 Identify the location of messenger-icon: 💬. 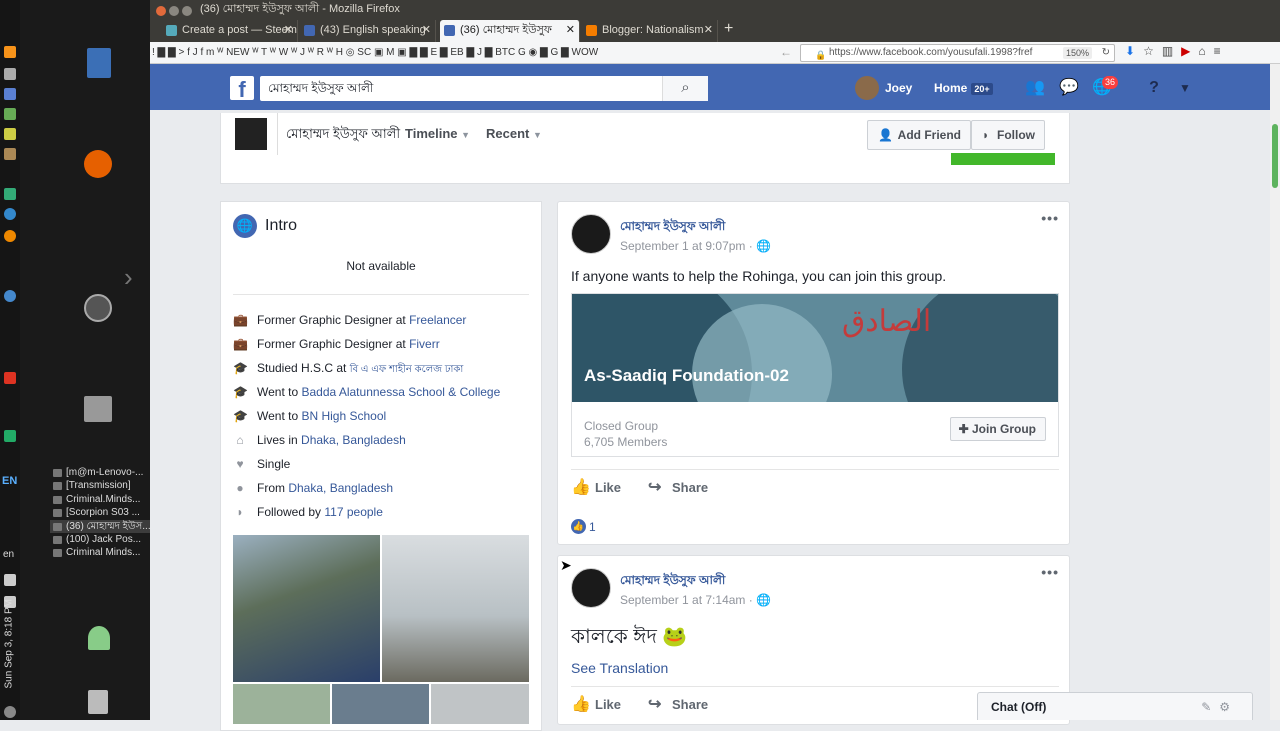
(1069, 89).